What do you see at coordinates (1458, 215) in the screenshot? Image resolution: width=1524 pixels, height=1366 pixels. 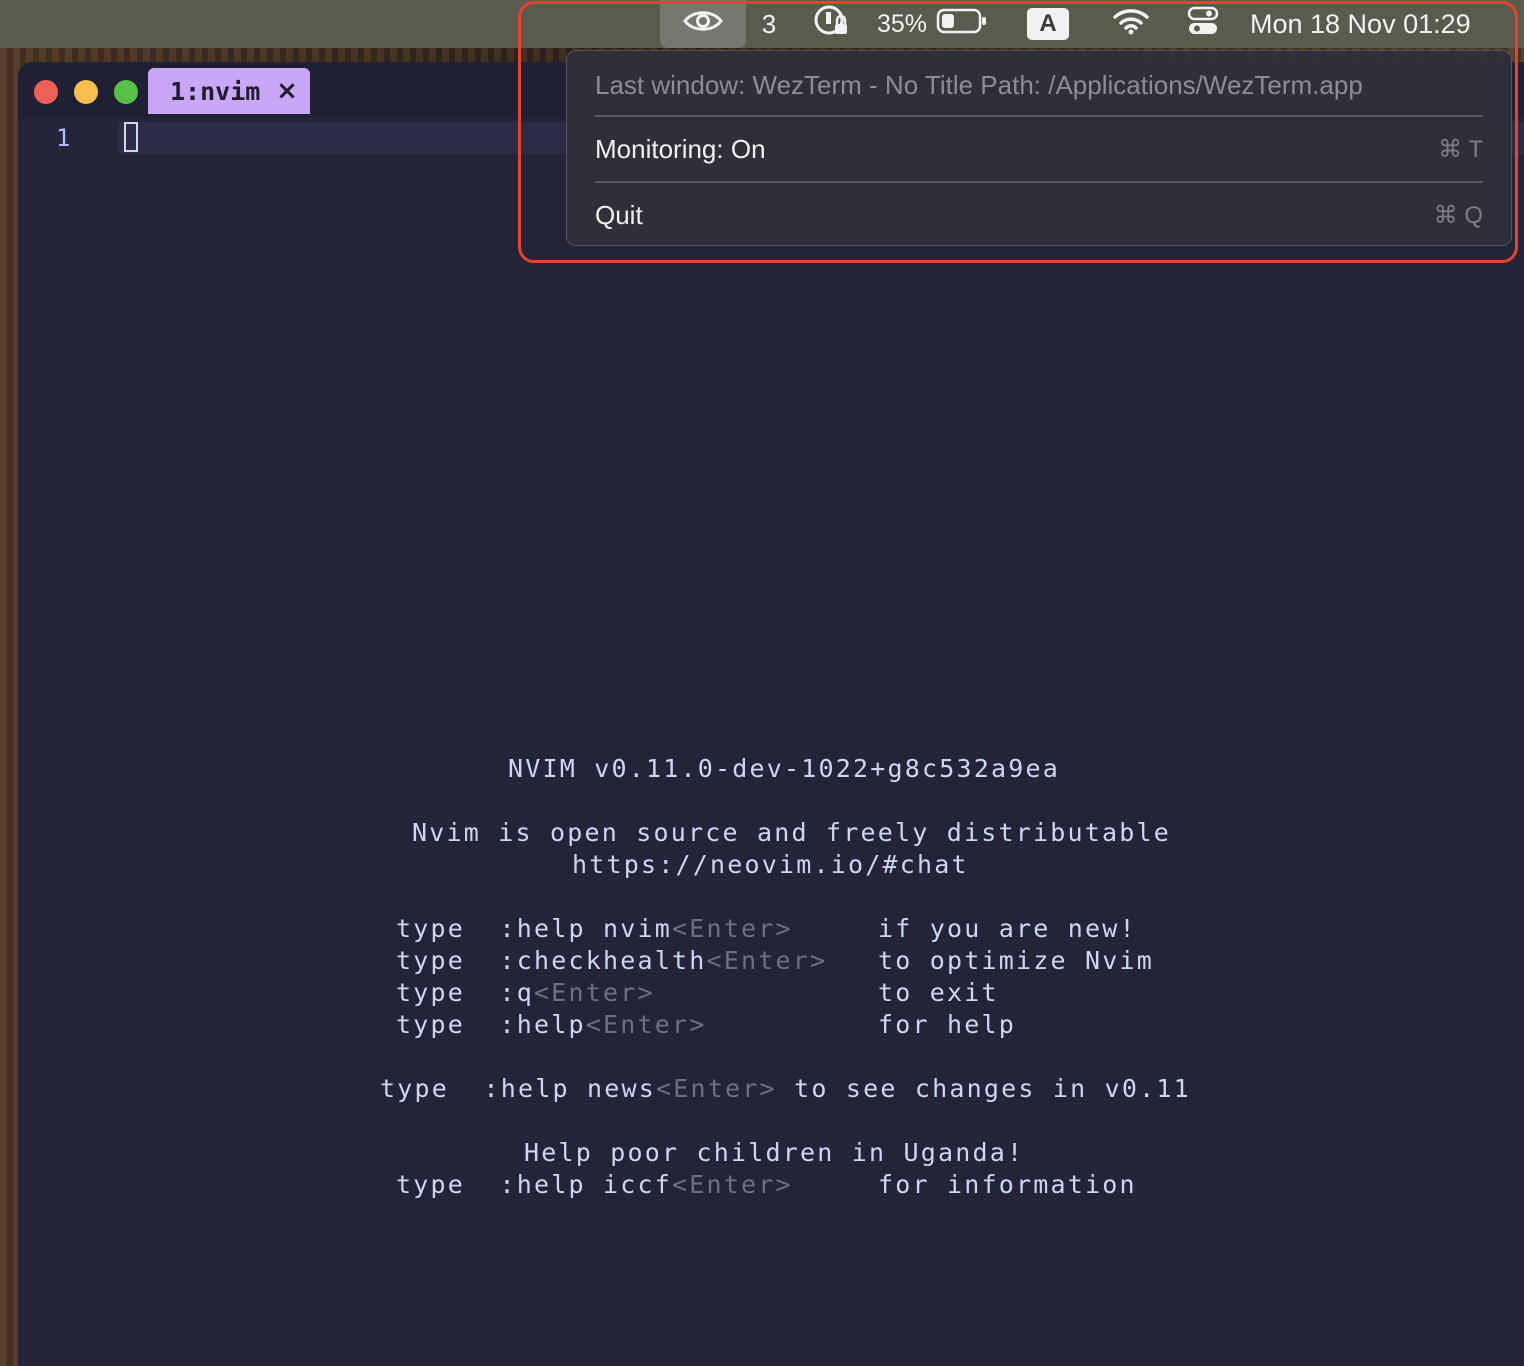 I see `quit-shortcut: ⌘ Q` at bounding box center [1458, 215].